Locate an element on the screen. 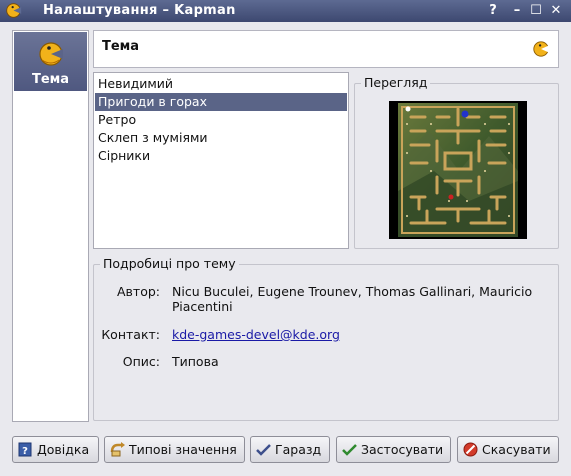  preview-maze-graphic is located at coordinates (458, 170).